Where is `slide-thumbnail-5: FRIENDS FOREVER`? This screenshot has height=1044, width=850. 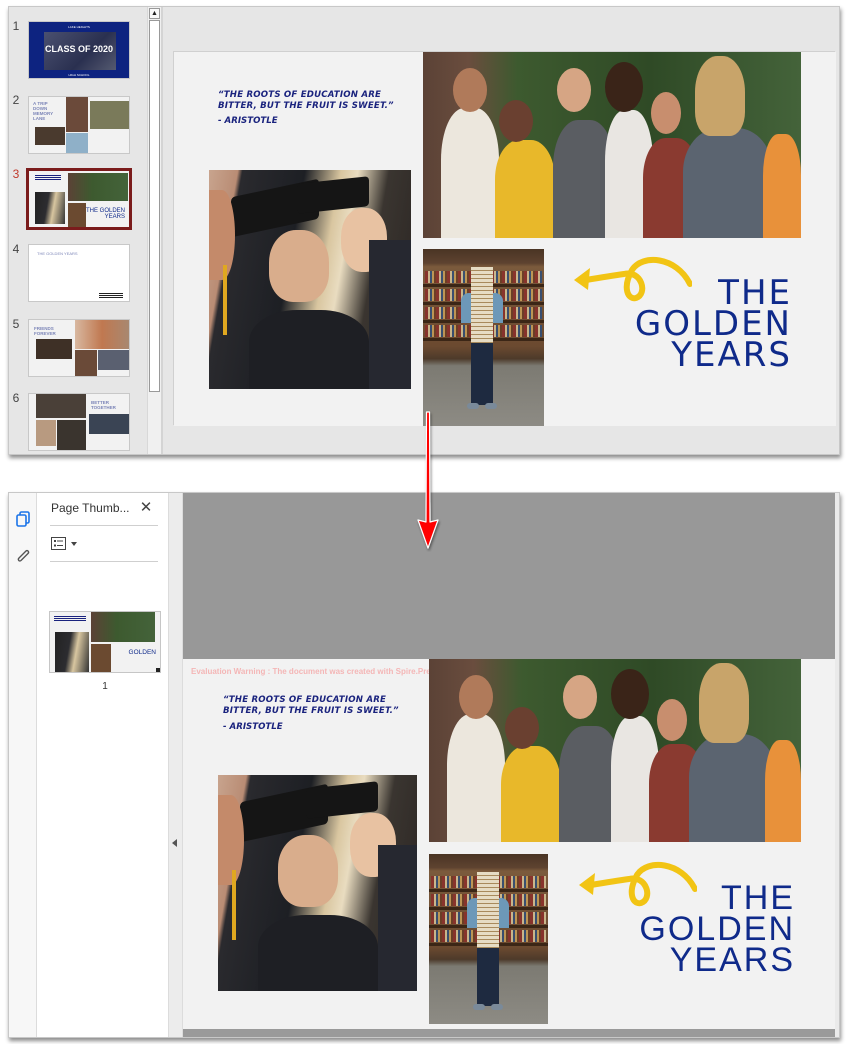
slide-thumbnail-5: FRIENDS FOREVER is located at coordinates (79, 348).